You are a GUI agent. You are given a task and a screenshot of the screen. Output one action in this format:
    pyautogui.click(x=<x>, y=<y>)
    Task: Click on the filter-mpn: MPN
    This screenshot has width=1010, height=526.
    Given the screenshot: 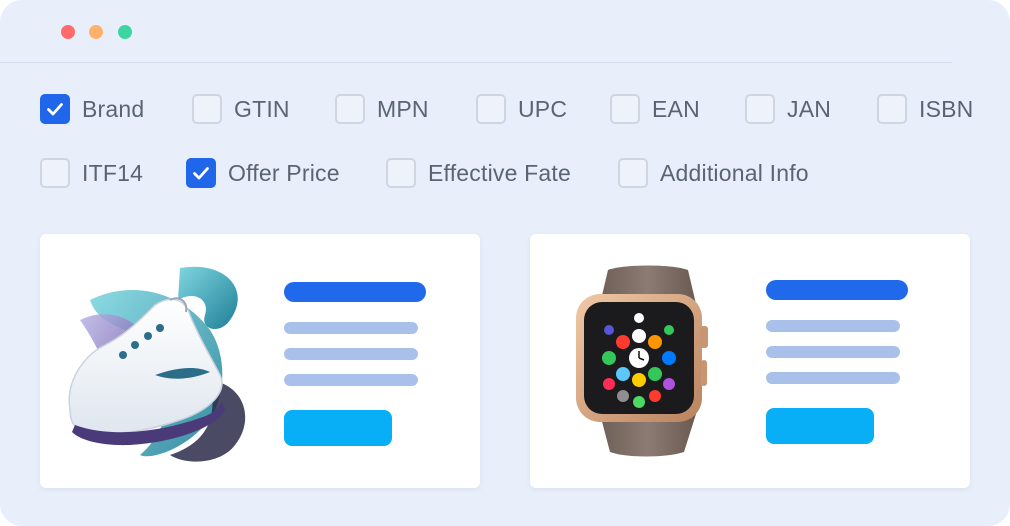 What is the action you would take?
    pyautogui.click(x=382, y=109)
    